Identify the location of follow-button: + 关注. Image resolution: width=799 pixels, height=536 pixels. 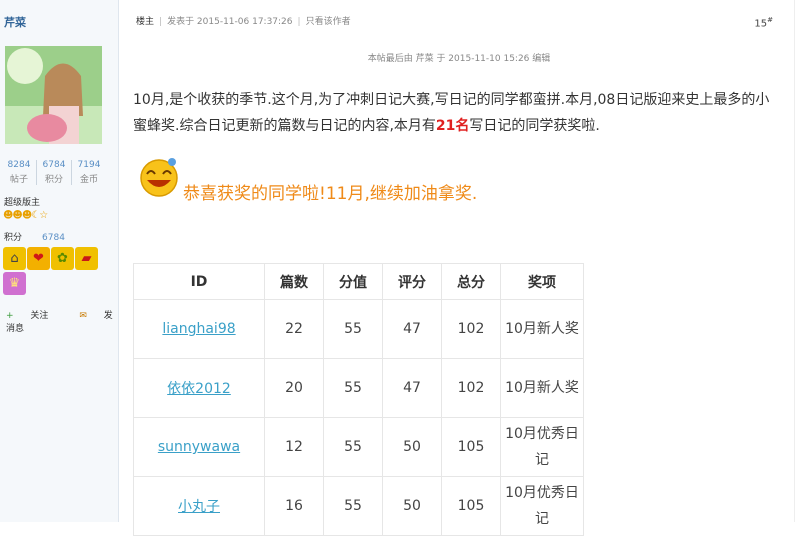
(34, 316).